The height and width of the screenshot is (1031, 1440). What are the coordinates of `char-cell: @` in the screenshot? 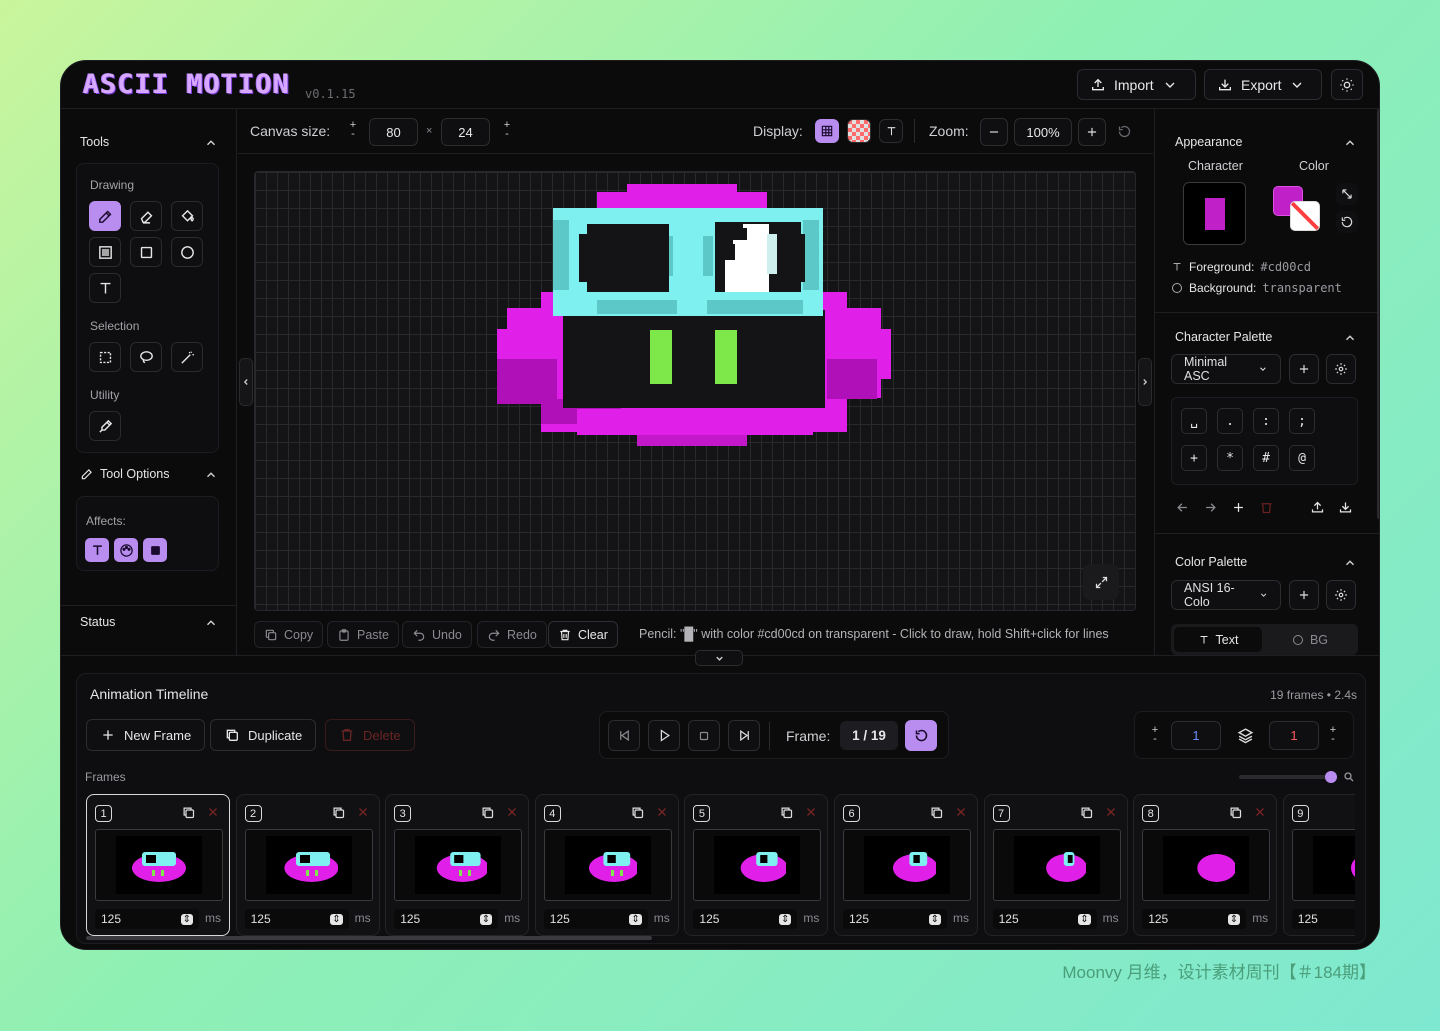 It's located at (1302, 458).